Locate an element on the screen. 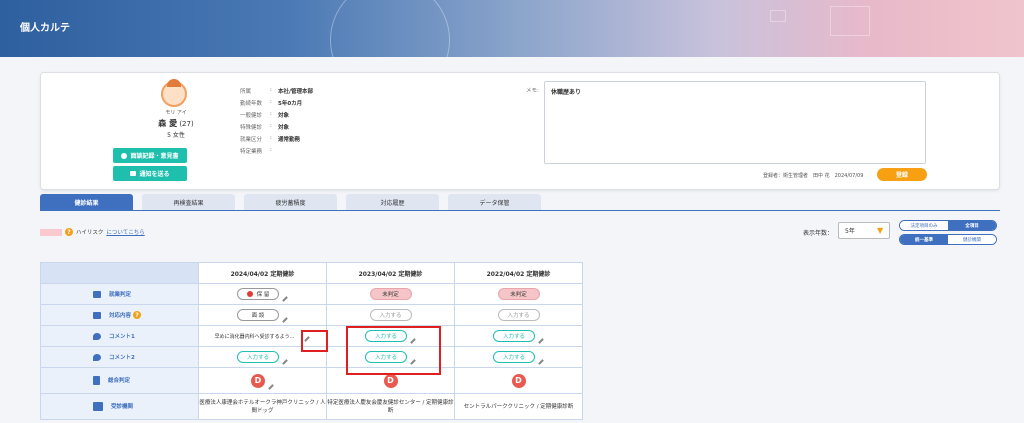 This screenshot has width=1024, height=423. row-label: コメント1 is located at coordinates (122, 337).